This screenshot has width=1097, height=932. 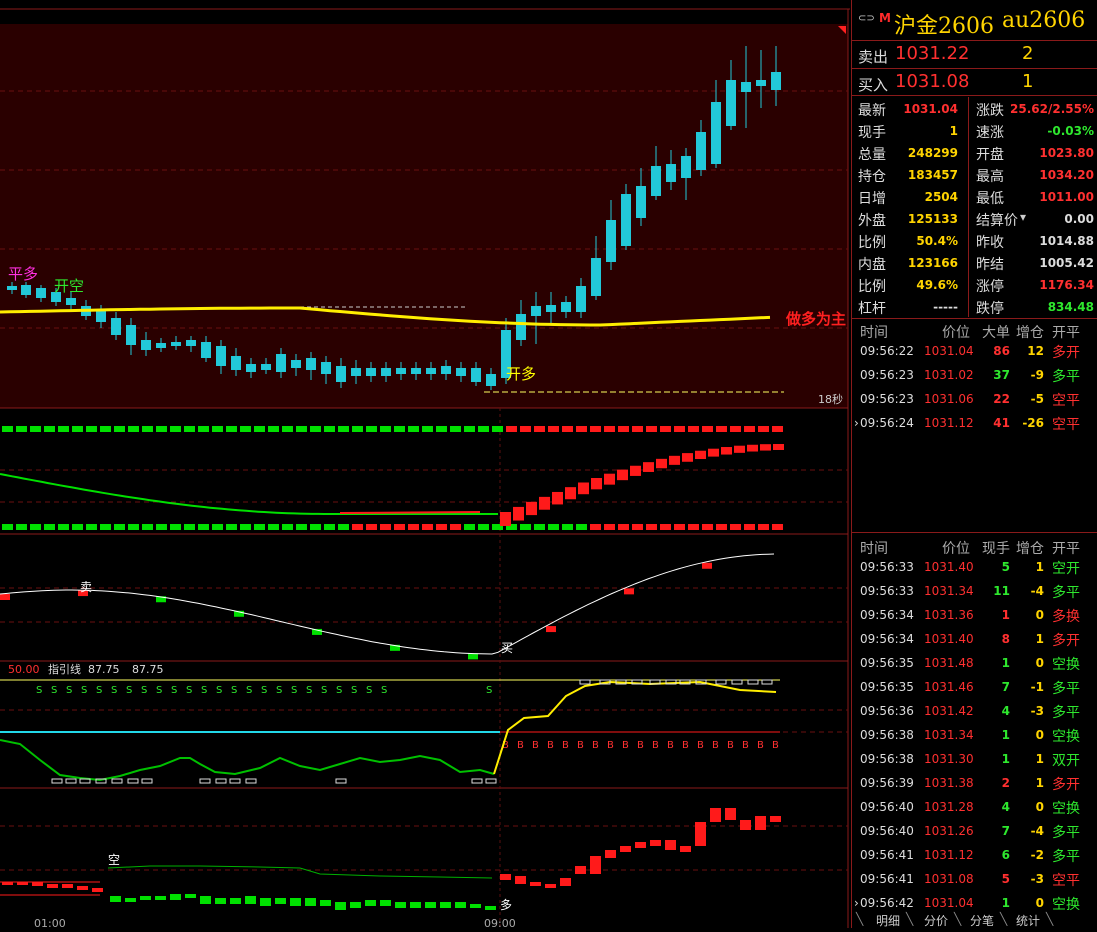 I want to click on cell-k: 空换, so click(x=1066, y=665).